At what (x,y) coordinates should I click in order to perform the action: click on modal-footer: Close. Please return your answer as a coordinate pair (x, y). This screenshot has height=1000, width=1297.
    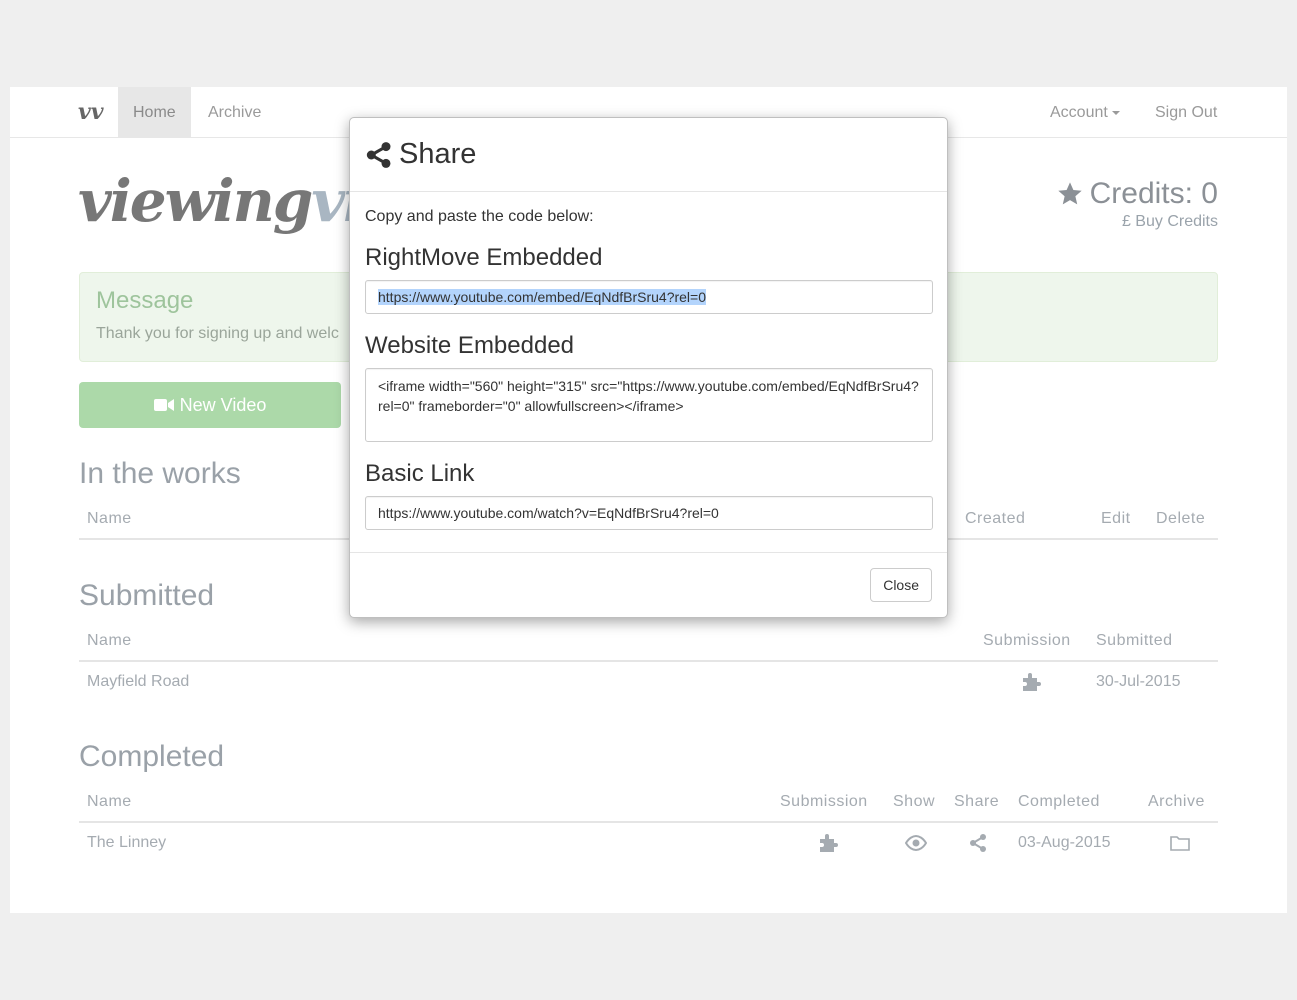
    Looking at the image, I should click on (648, 584).